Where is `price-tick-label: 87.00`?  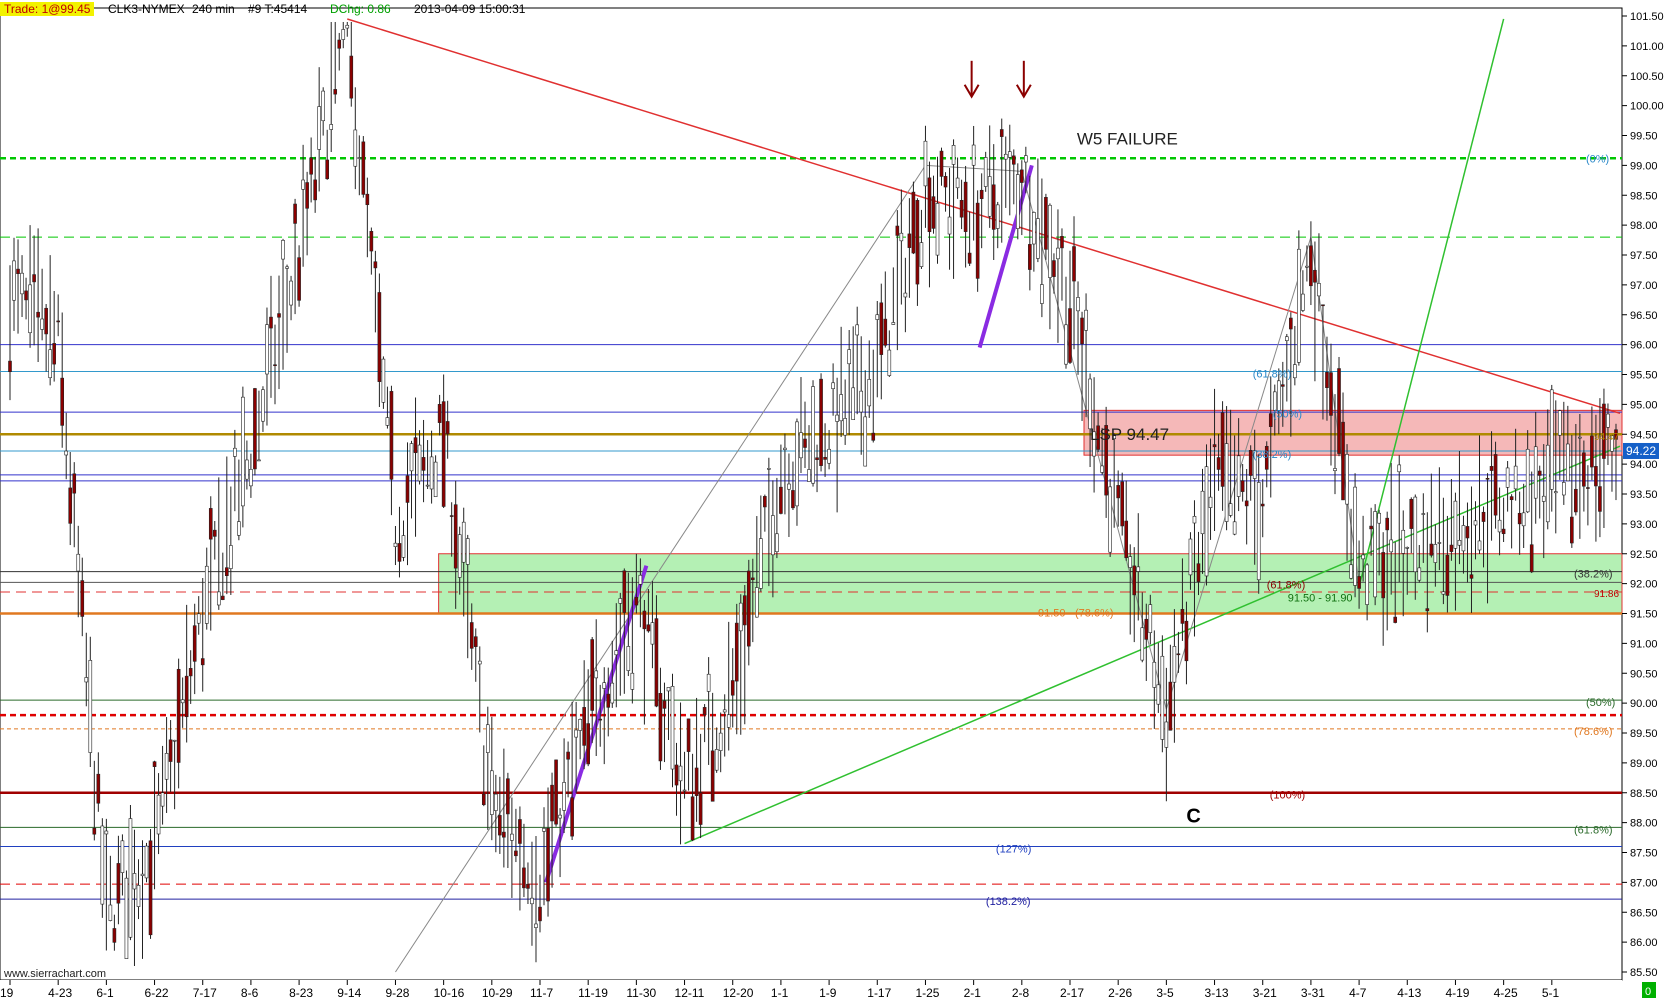 price-tick-label: 87.00 is located at coordinates (1644, 883).